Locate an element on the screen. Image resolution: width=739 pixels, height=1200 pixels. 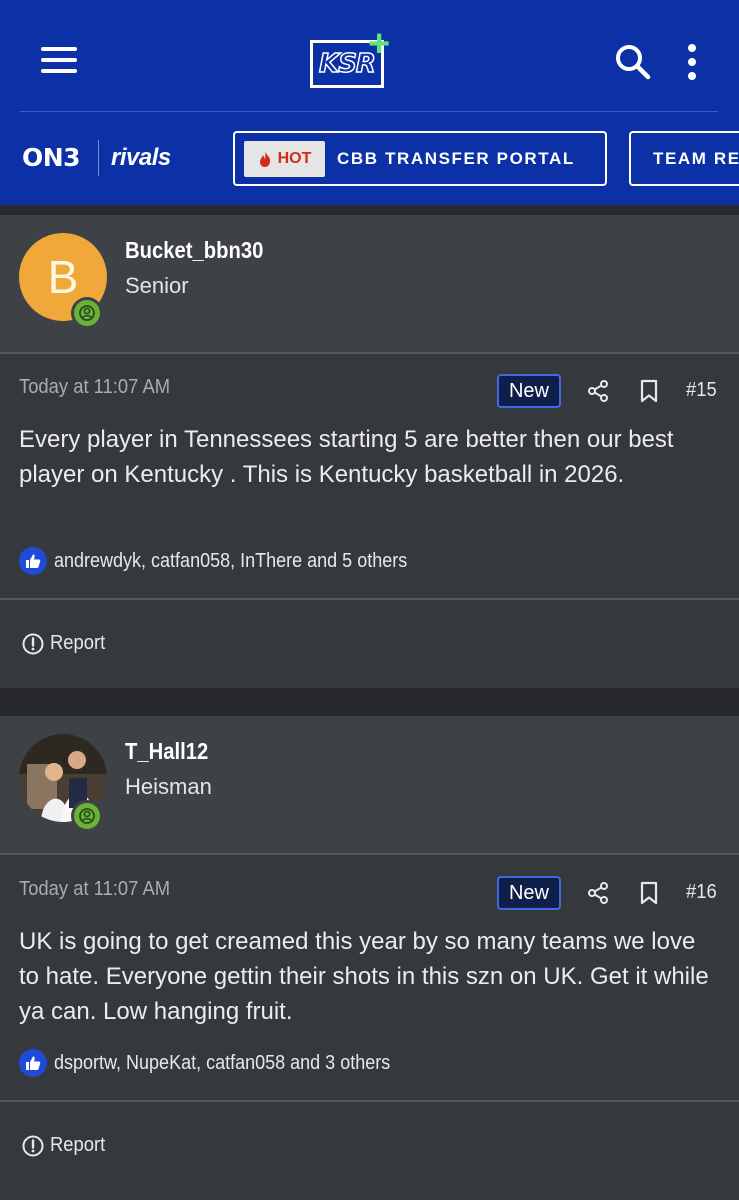
logo-plus-icon: + is located at coordinates (379, 44).